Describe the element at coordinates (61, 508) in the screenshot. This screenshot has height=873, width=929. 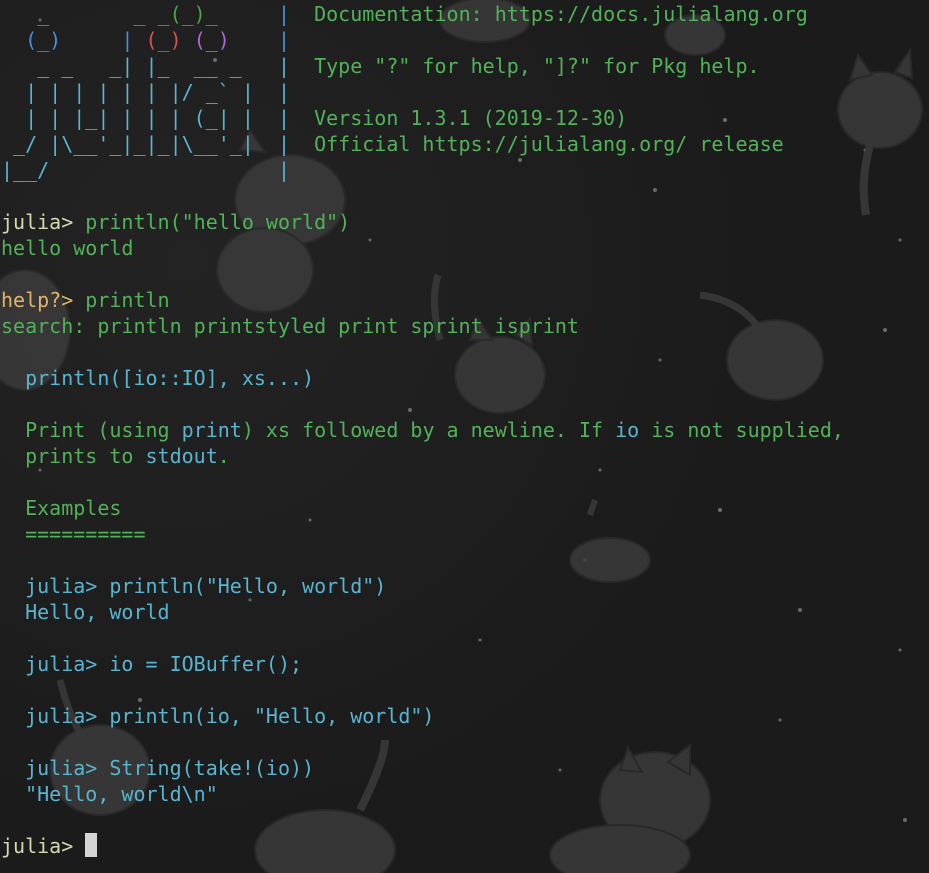
I see `examples-heading: Examples` at that location.